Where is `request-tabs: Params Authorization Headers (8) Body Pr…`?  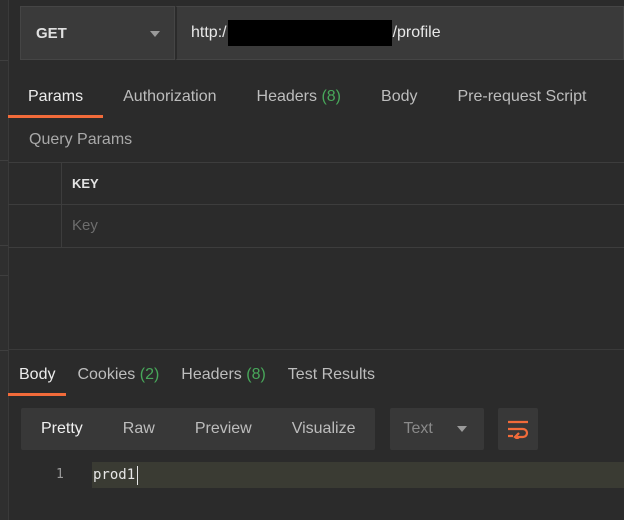
request-tabs: Params Authorization Headers (8) Body Pr… is located at coordinates (316, 99).